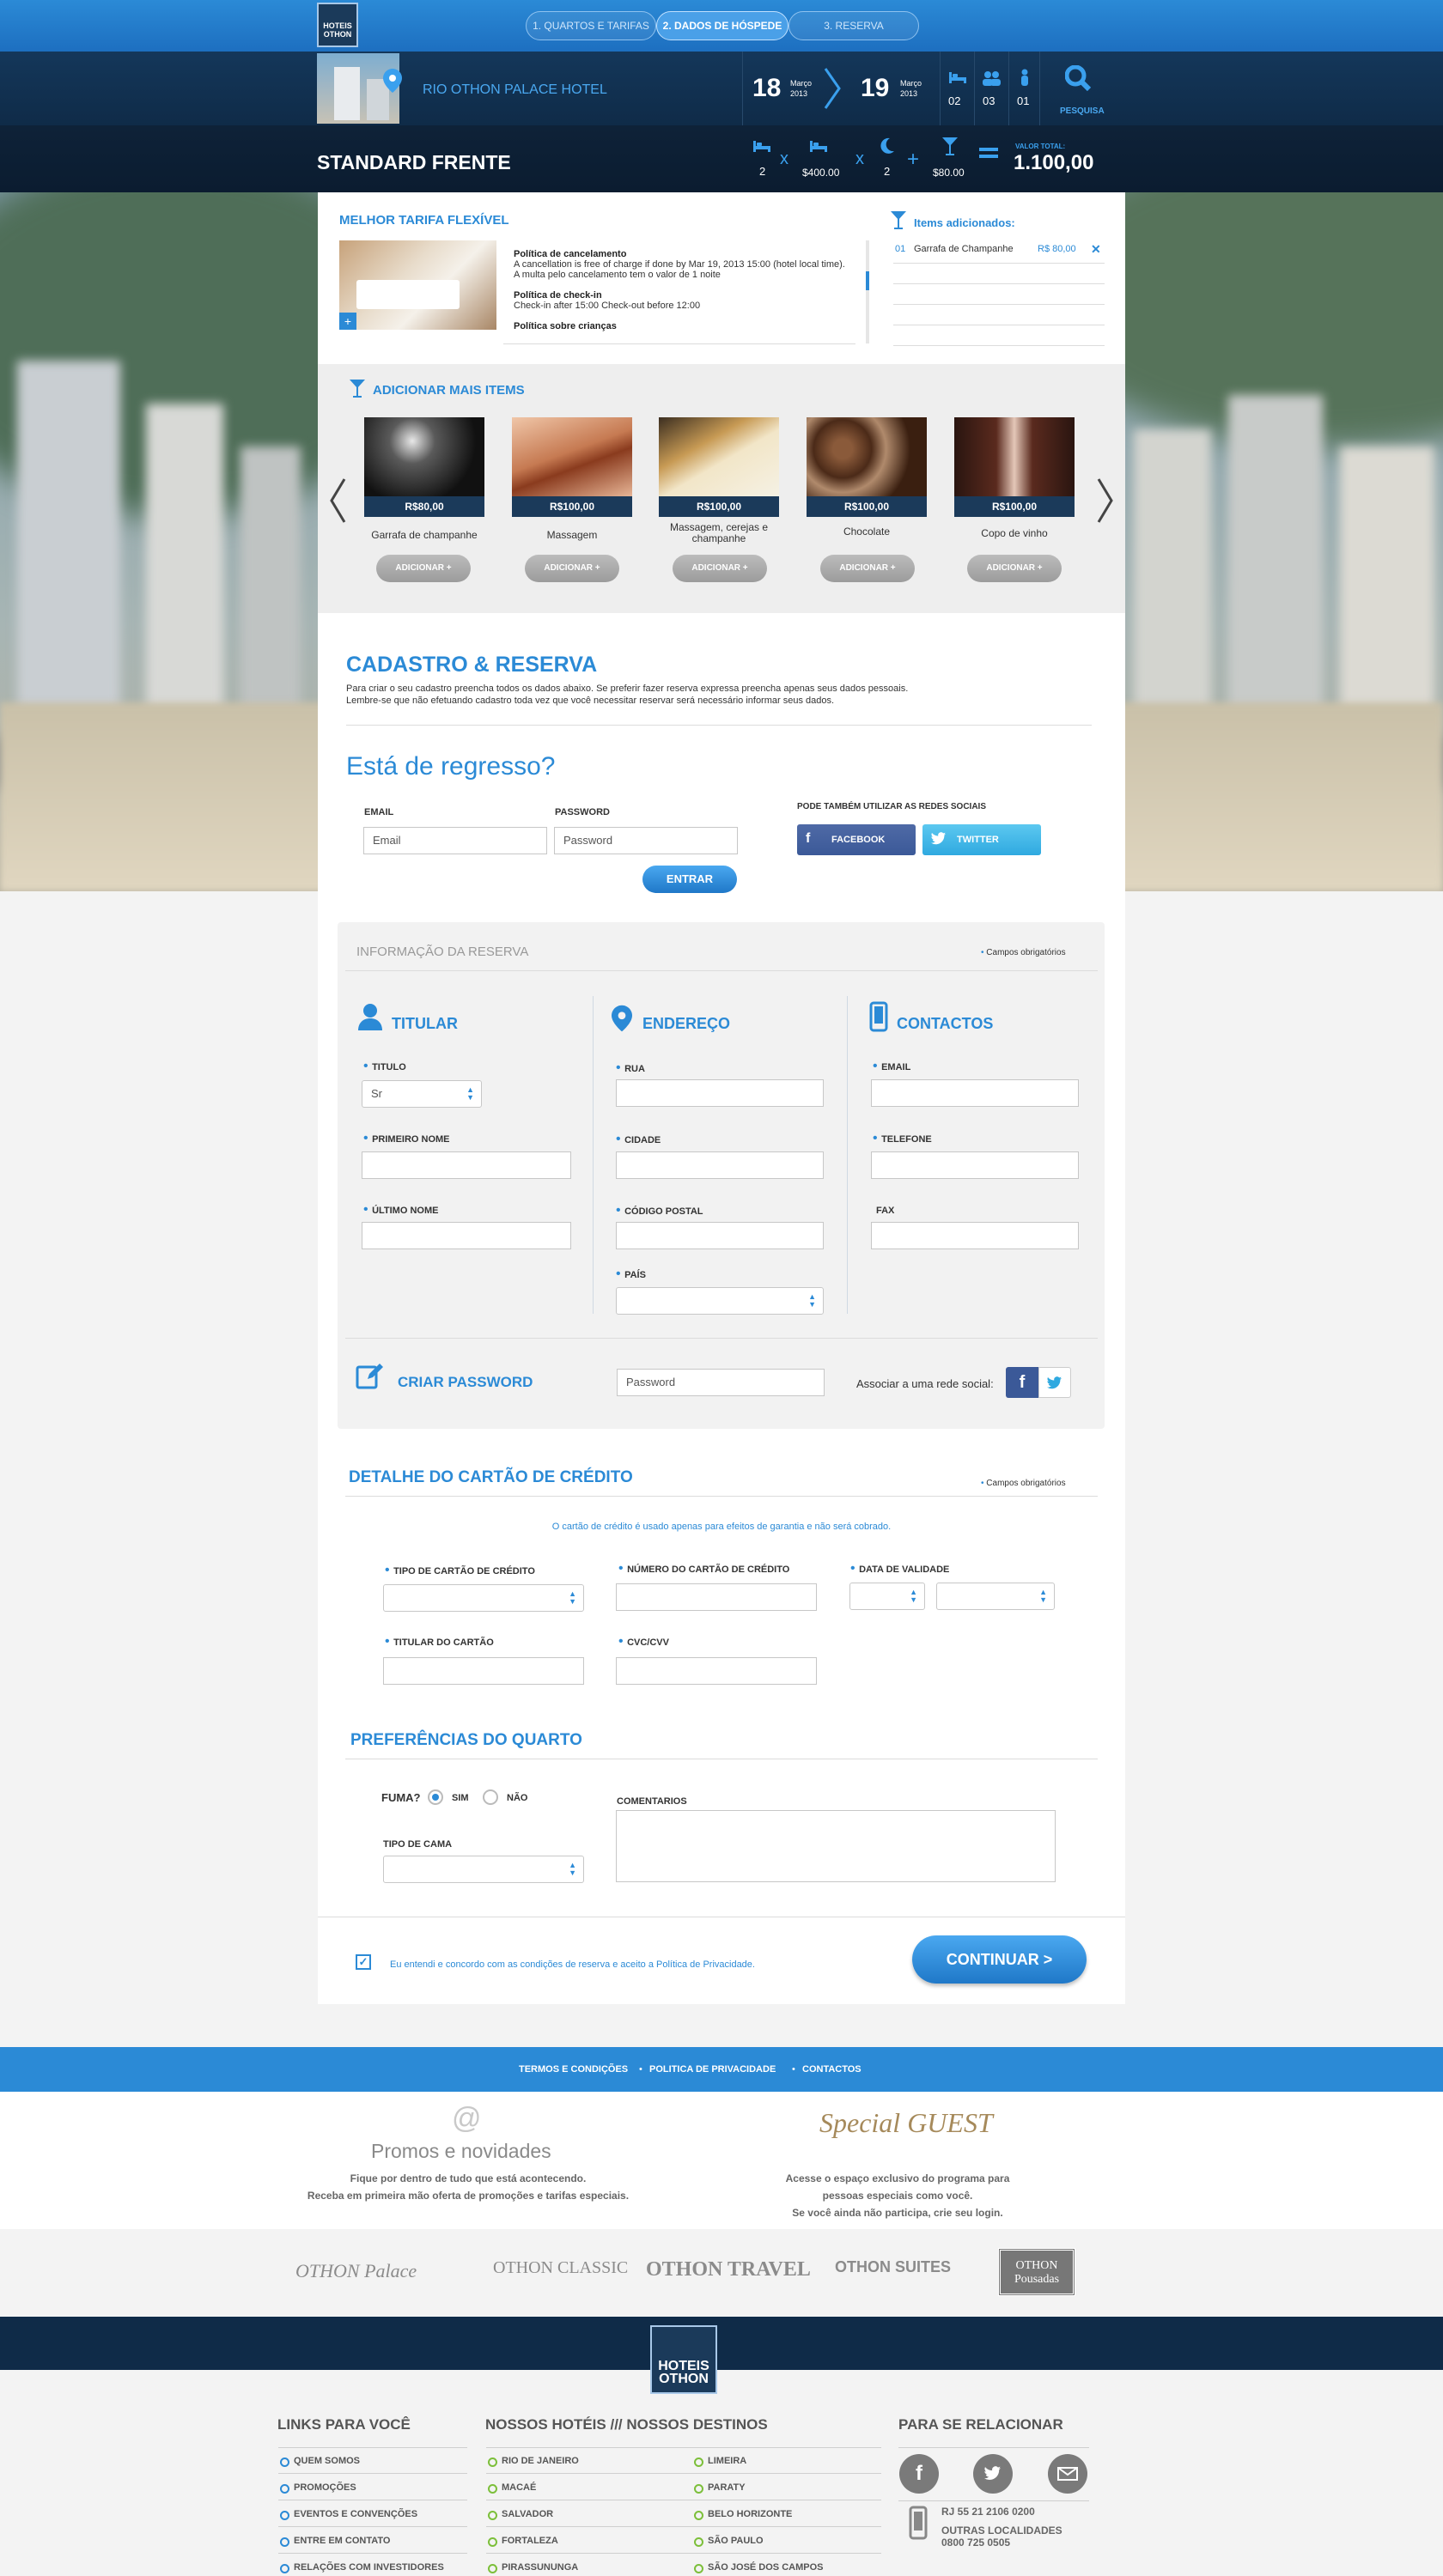 The image size is (1443, 2576). Describe the element at coordinates (728, 2269) in the screenshot. I see `brand-travel-logo: OTHON TRAVEL` at that location.